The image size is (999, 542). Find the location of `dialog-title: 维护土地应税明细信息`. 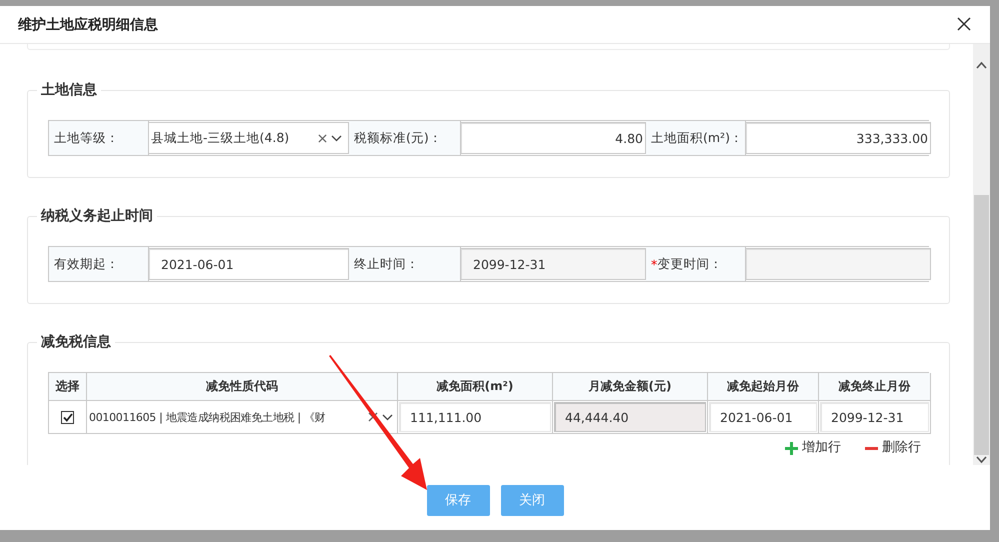

dialog-title: 维护土地应税明细信息 is located at coordinates (88, 25).